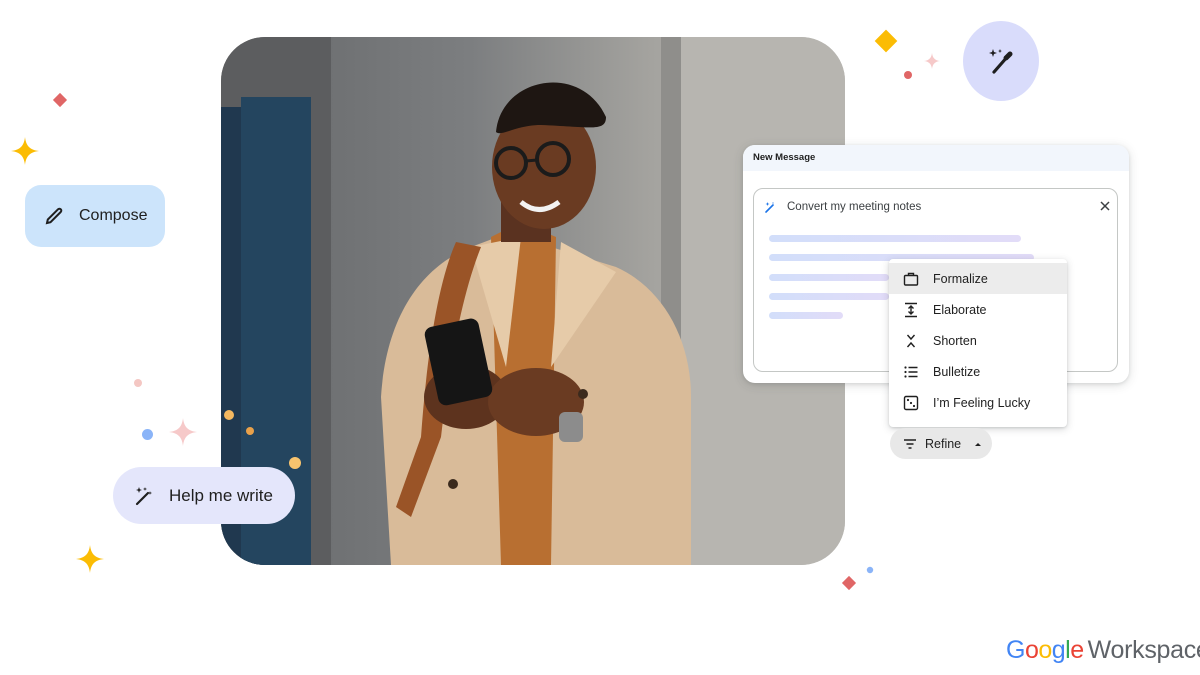 The height and width of the screenshot is (675, 1200). I want to click on red-dot-decoration, so click(908, 75).